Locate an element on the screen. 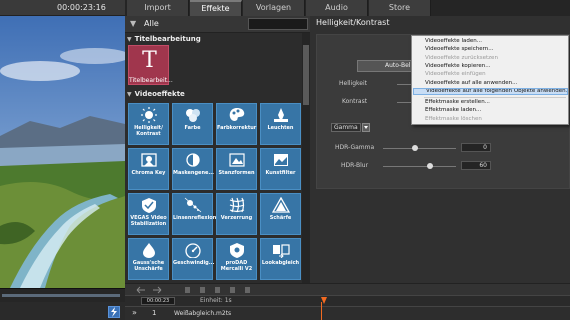  section-titles: ▼ Titelbearbeitung is located at coordinates (164, 40).